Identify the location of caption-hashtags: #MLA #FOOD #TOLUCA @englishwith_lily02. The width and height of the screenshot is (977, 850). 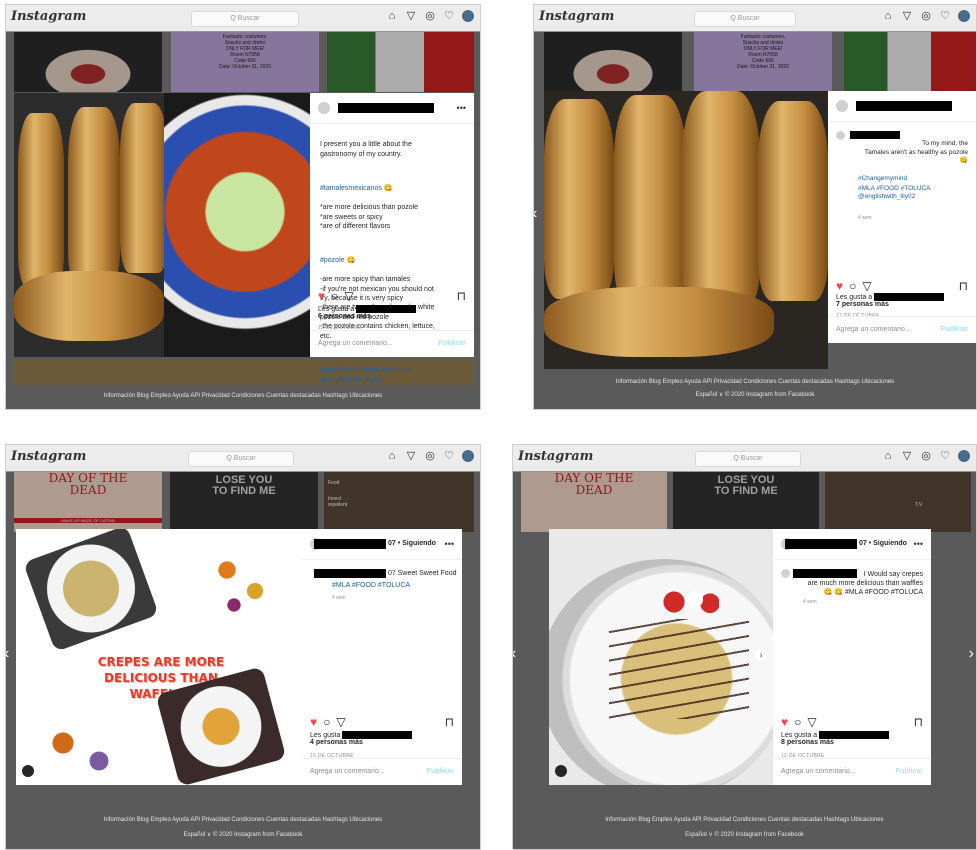
(913, 194).